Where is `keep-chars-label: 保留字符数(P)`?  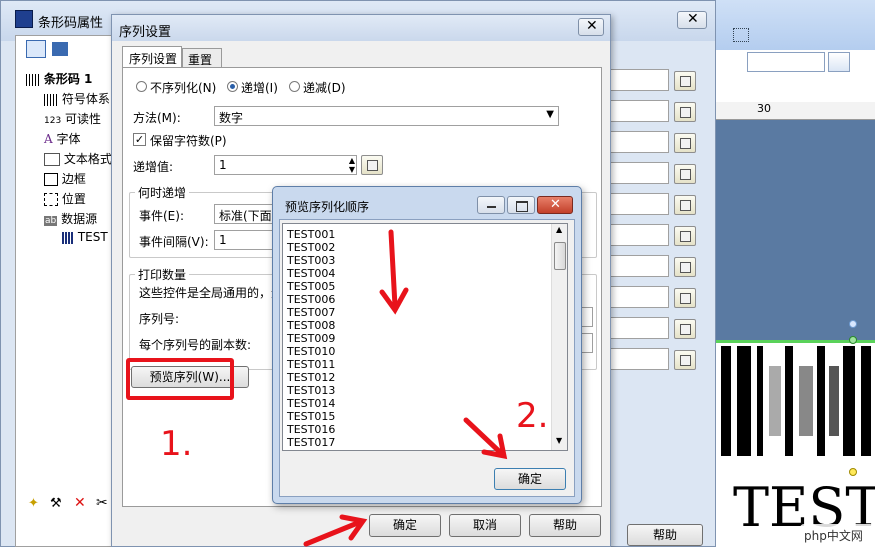 keep-chars-label: 保留字符数(P) is located at coordinates (188, 141).